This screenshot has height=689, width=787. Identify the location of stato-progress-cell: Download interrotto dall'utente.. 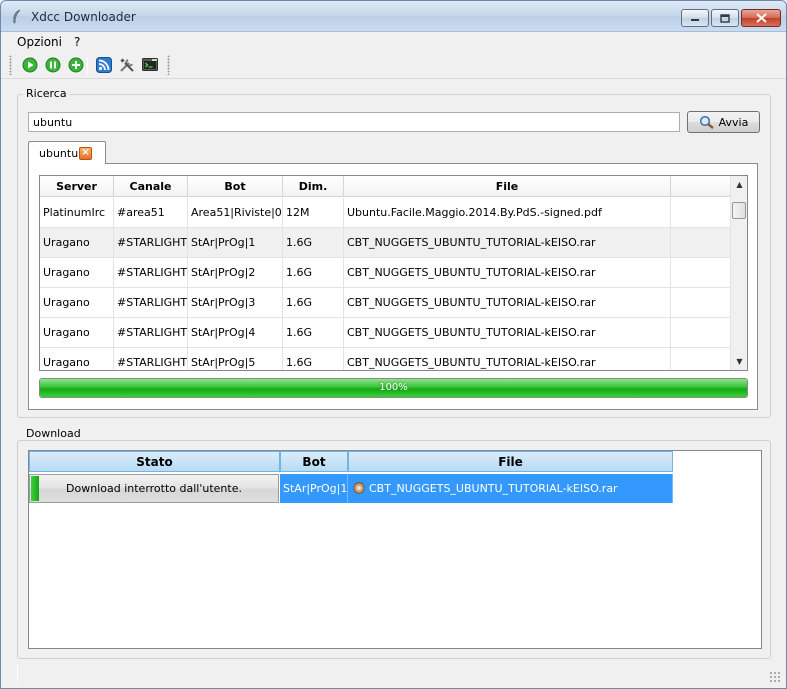
(154, 488).